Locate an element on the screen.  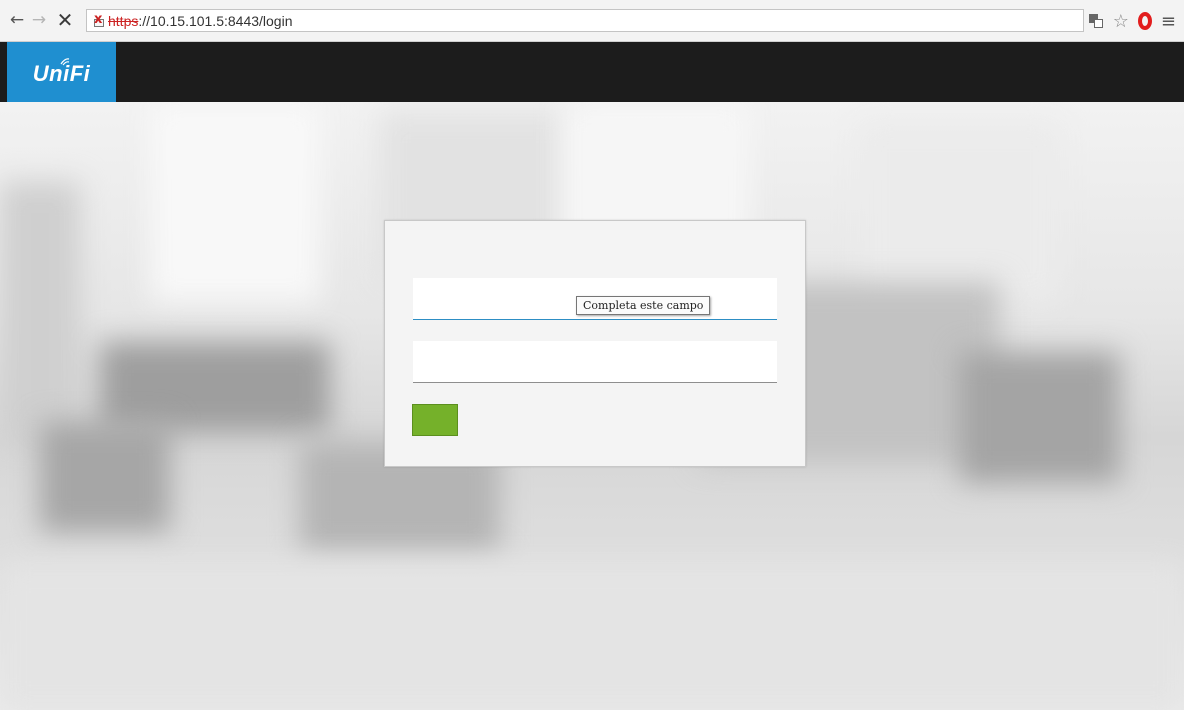
url-text: https://10.15.101.5:8443/login is located at coordinates (200, 21).